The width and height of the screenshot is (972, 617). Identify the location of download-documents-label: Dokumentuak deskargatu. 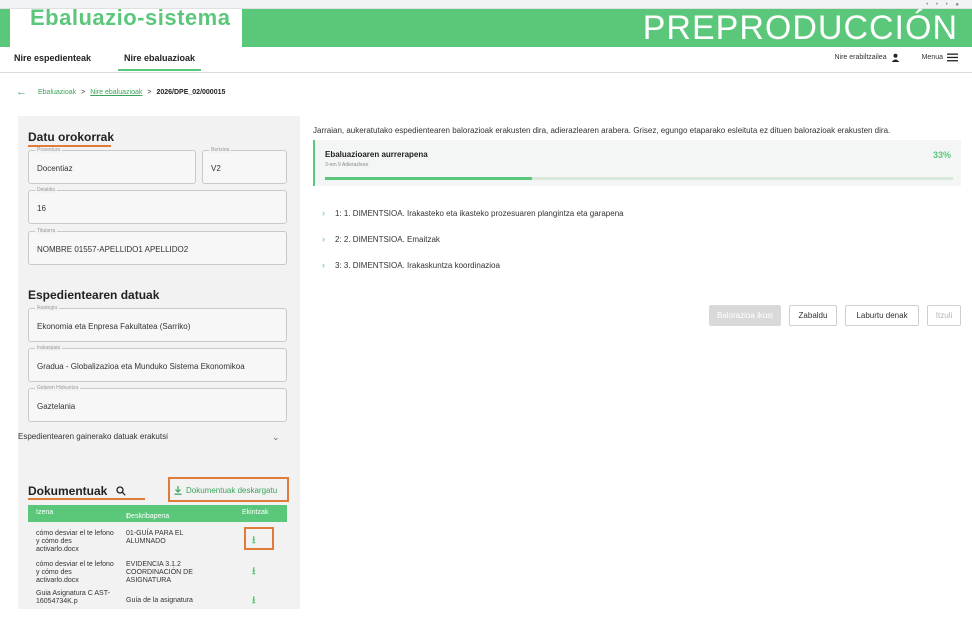
(232, 490).